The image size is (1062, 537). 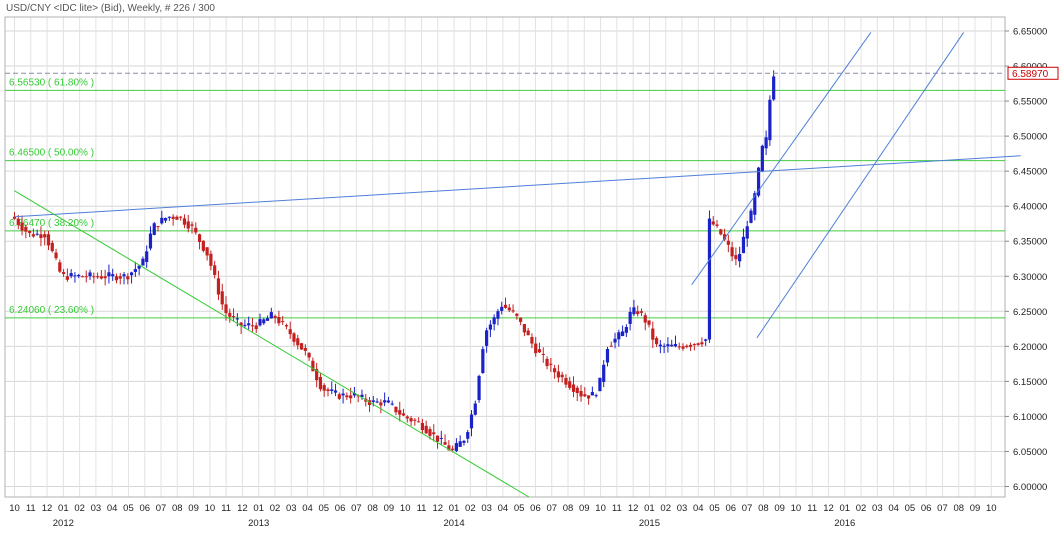 I want to click on month-tick-label: 07, so click(x=356, y=508).